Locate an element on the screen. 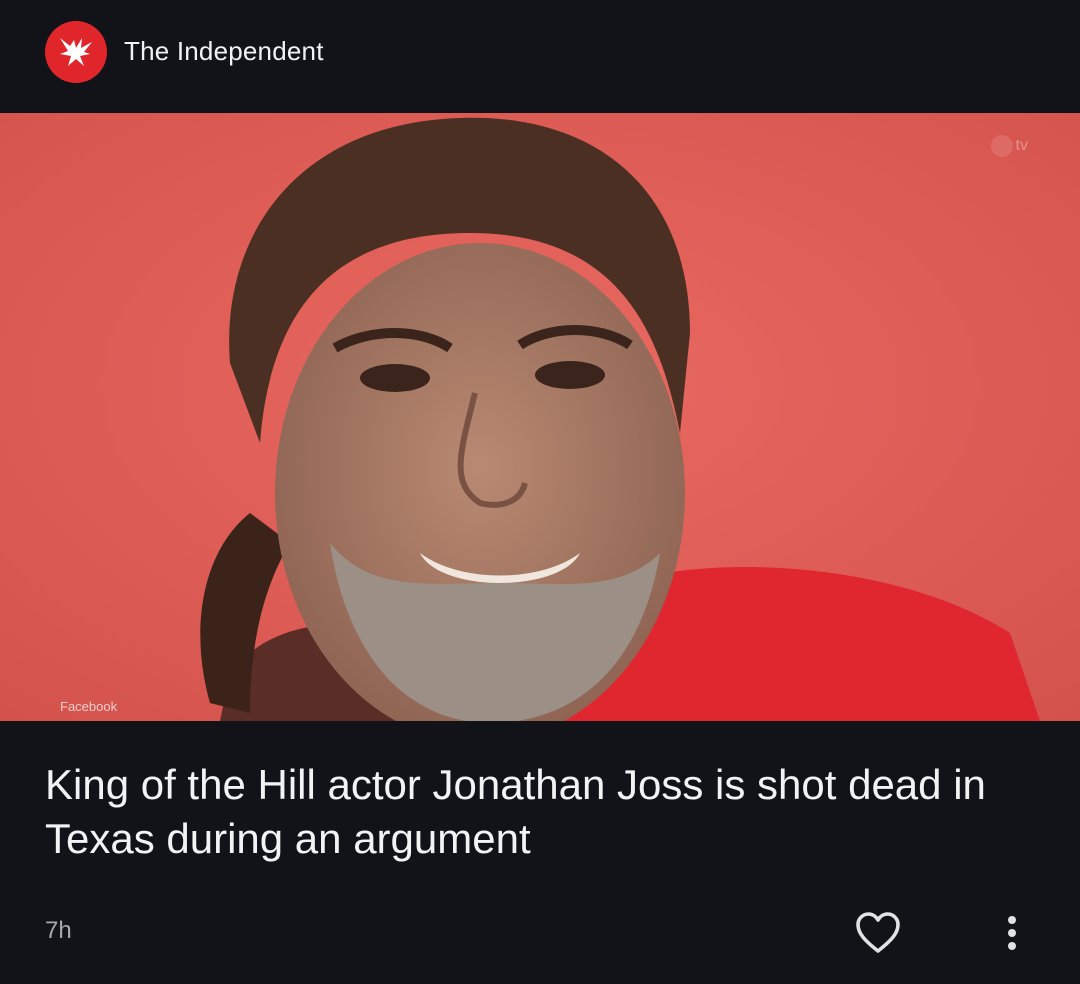 The image size is (1080, 984). heart-outline-icon is located at coordinates (878, 932).